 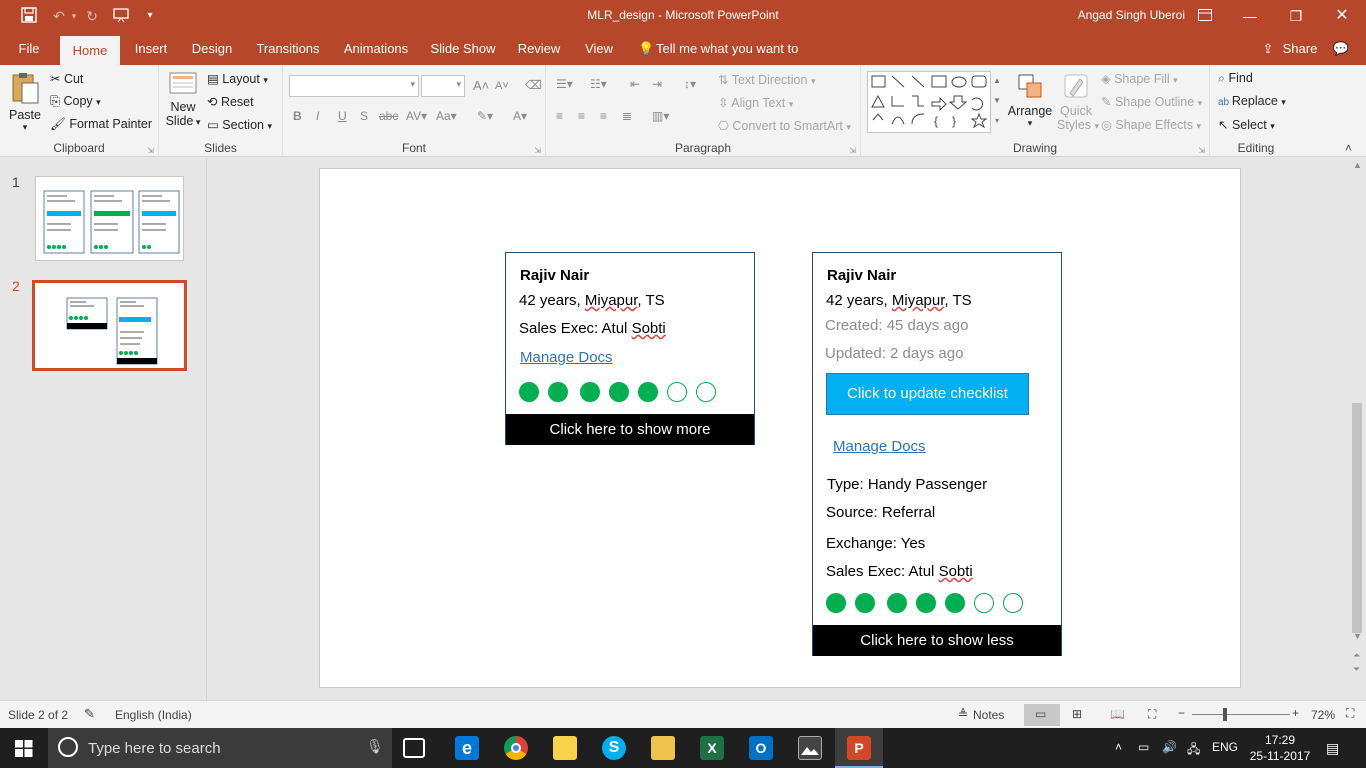 I want to click on tab-review: Review, so click(x=539, y=49).